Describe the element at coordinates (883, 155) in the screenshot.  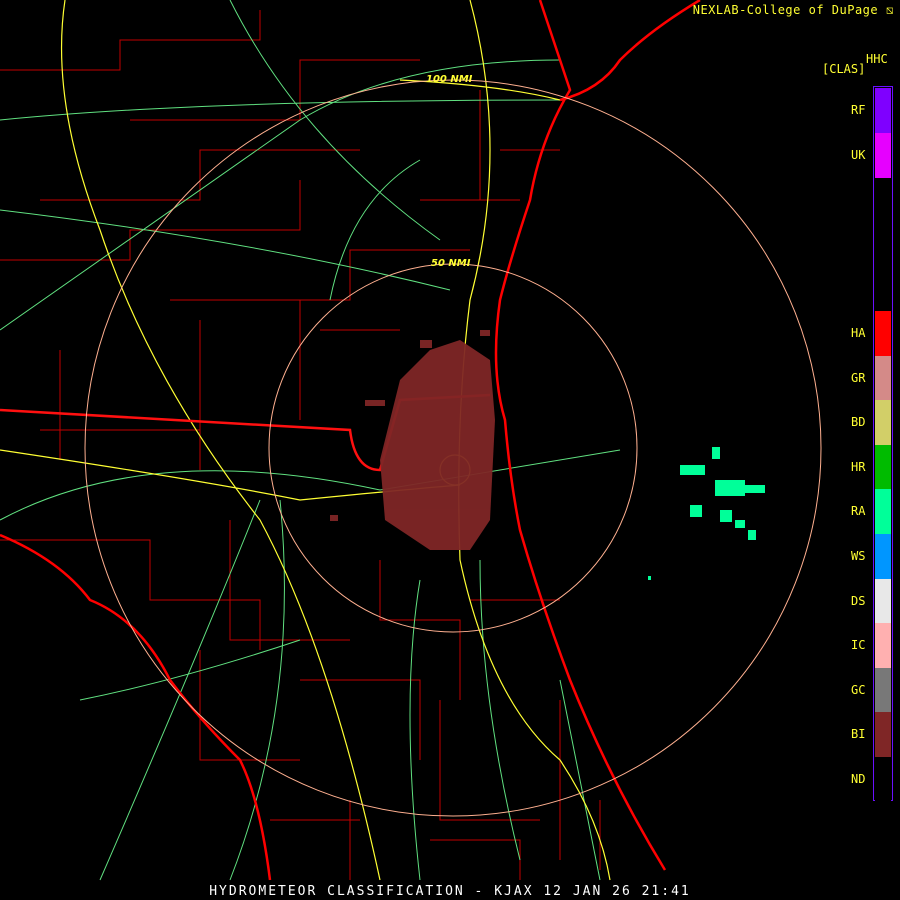
I see `legend-swatch-uk` at that location.